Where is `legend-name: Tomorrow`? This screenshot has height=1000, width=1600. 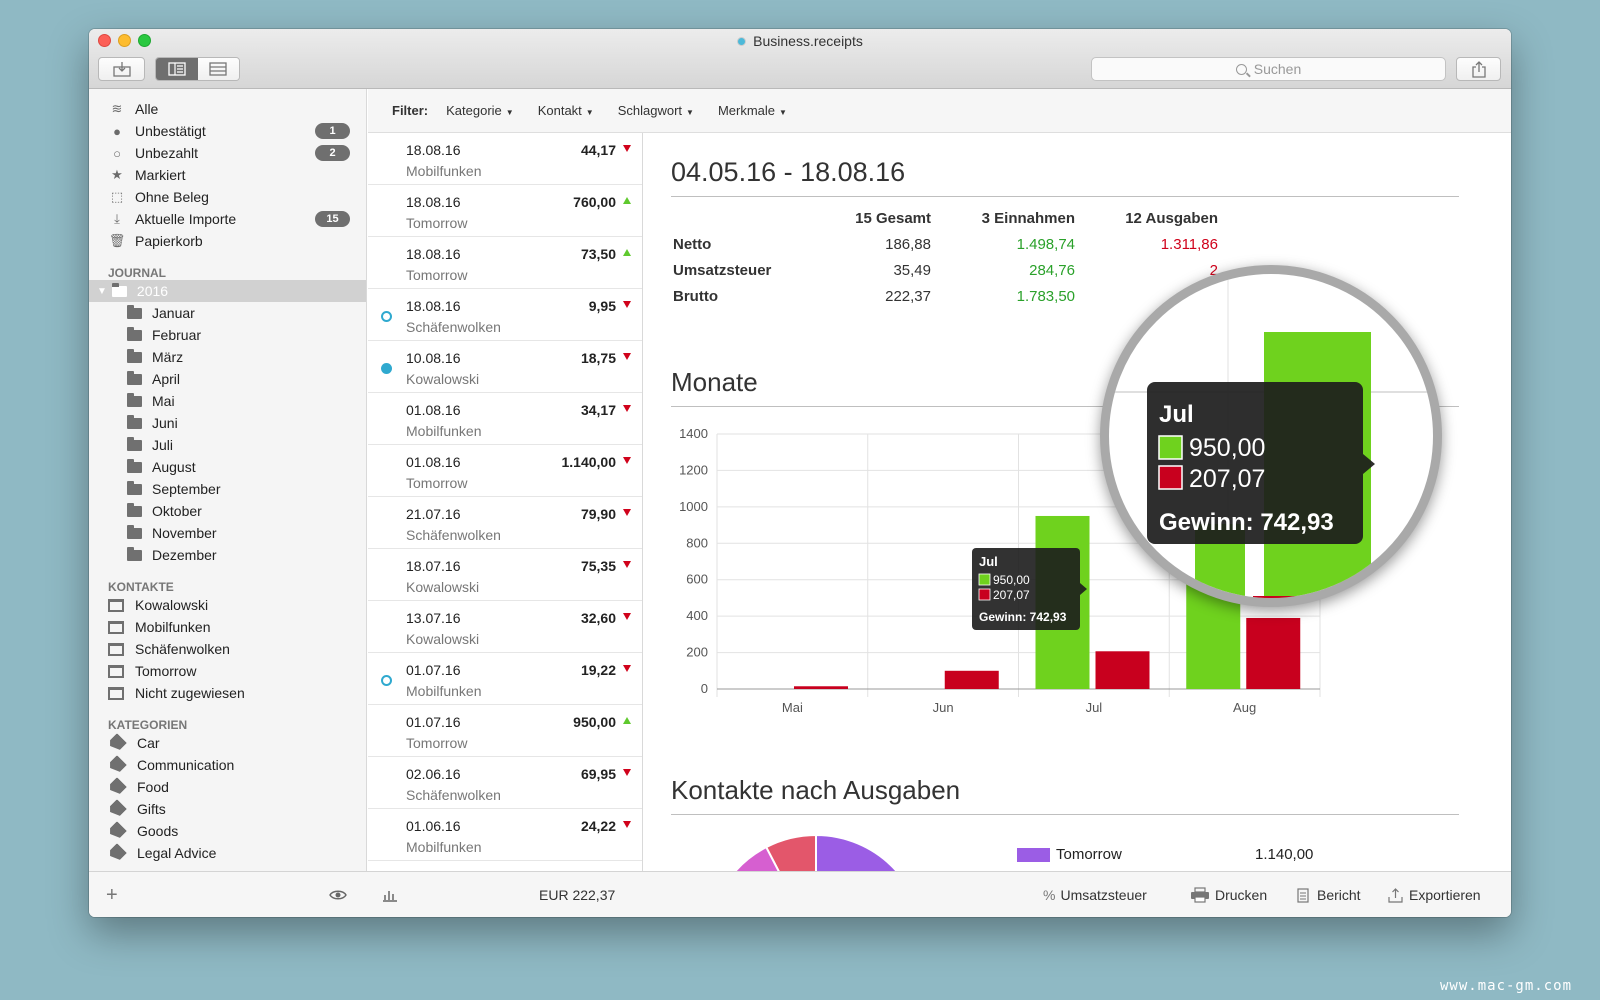 legend-name: Tomorrow is located at coordinates (1089, 854).